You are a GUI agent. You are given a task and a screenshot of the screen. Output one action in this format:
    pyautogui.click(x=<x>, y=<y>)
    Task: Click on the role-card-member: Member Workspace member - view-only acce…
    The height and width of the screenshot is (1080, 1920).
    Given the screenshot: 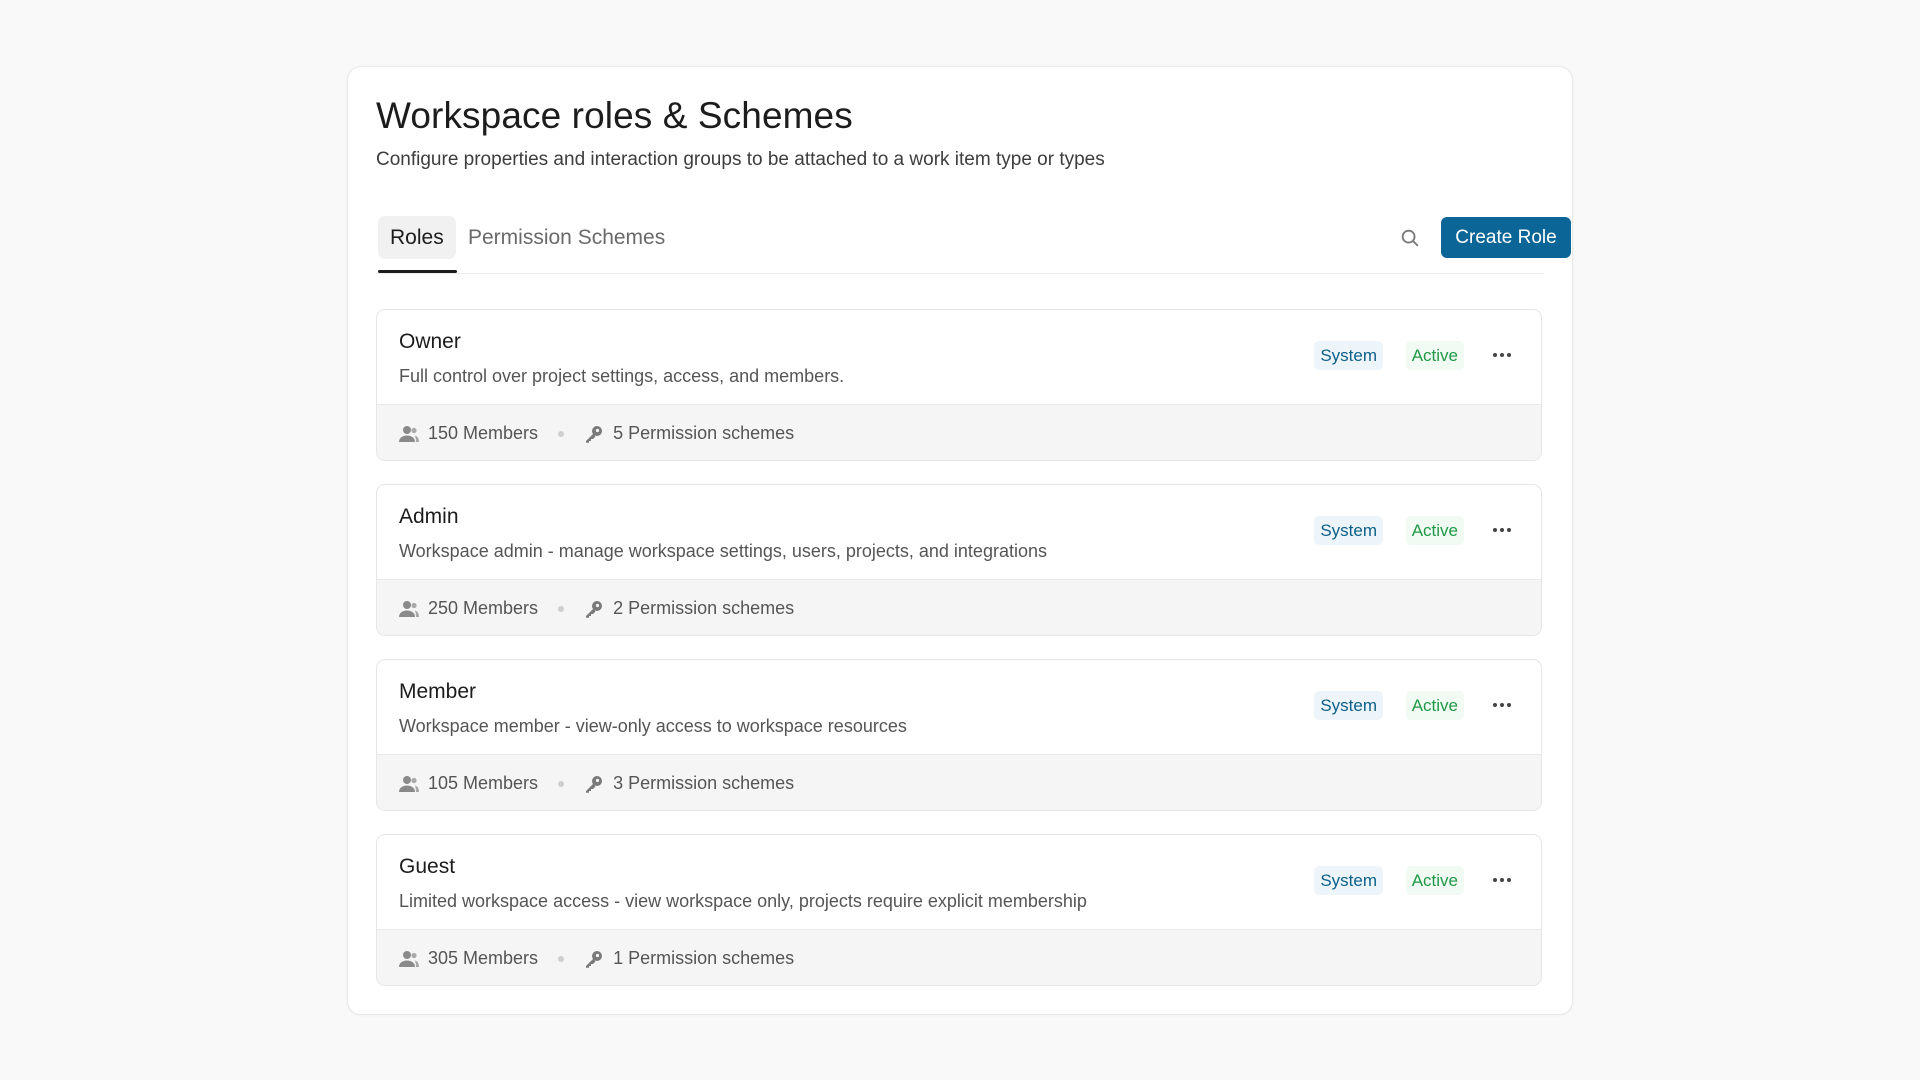 What is the action you would take?
    pyautogui.click(x=959, y=735)
    